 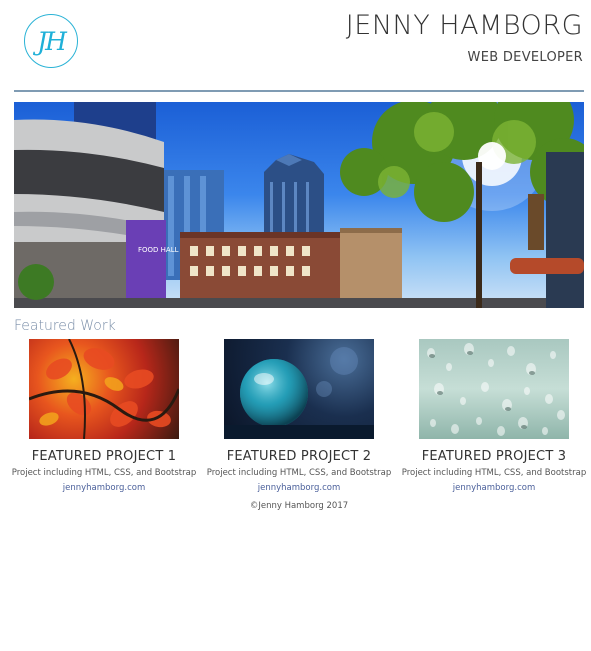 What do you see at coordinates (299, 389) in the screenshot?
I see `project-thumbnail-glass-orb` at bounding box center [299, 389].